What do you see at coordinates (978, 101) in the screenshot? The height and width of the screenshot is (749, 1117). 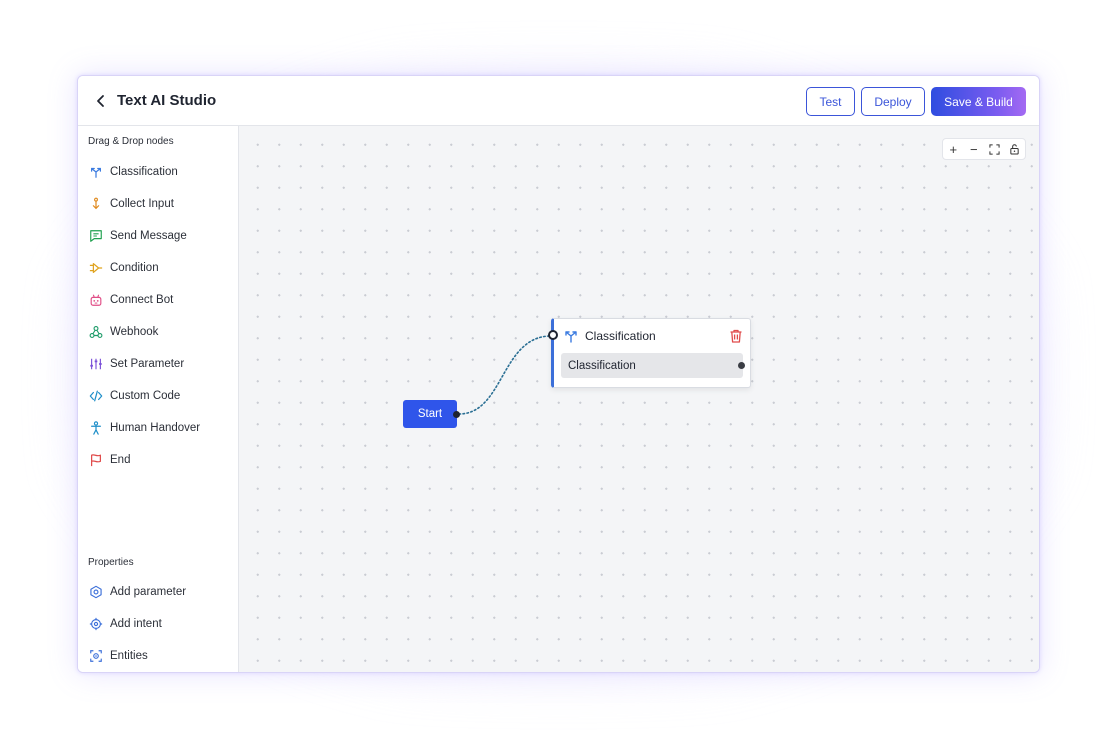 I see `save-build-button: Save & Build` at bounding box center [978, 101].